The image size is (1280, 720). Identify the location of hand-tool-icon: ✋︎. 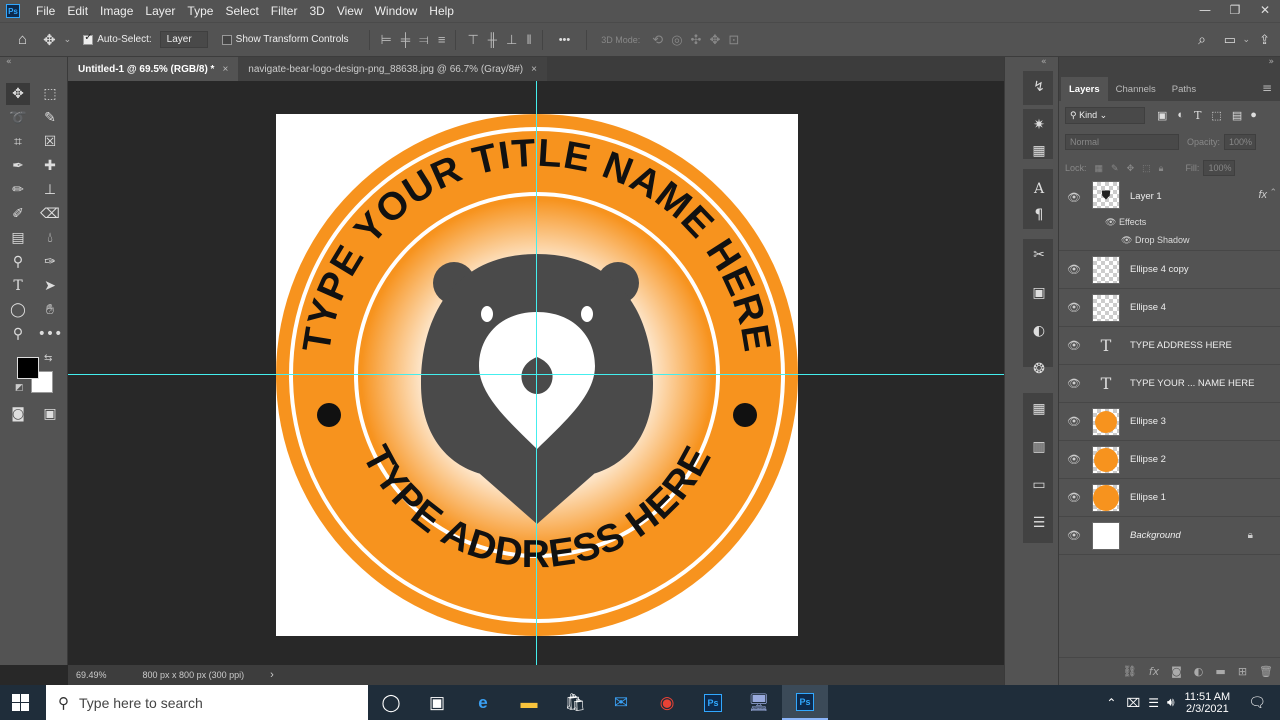
(50, 310).